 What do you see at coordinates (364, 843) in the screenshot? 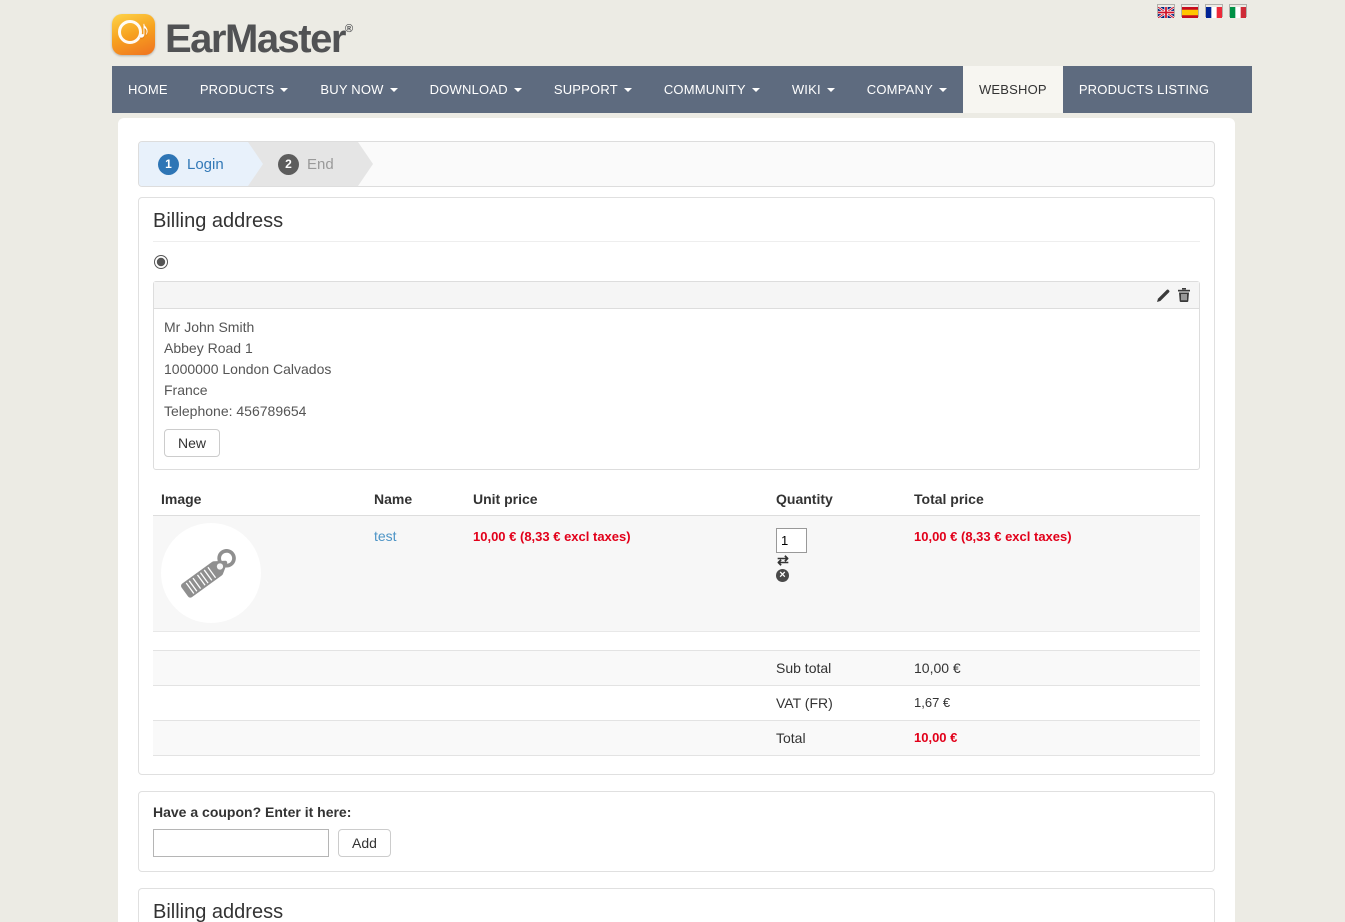
I see `coupon-add-button: Add` at bounding box center [364, 843].